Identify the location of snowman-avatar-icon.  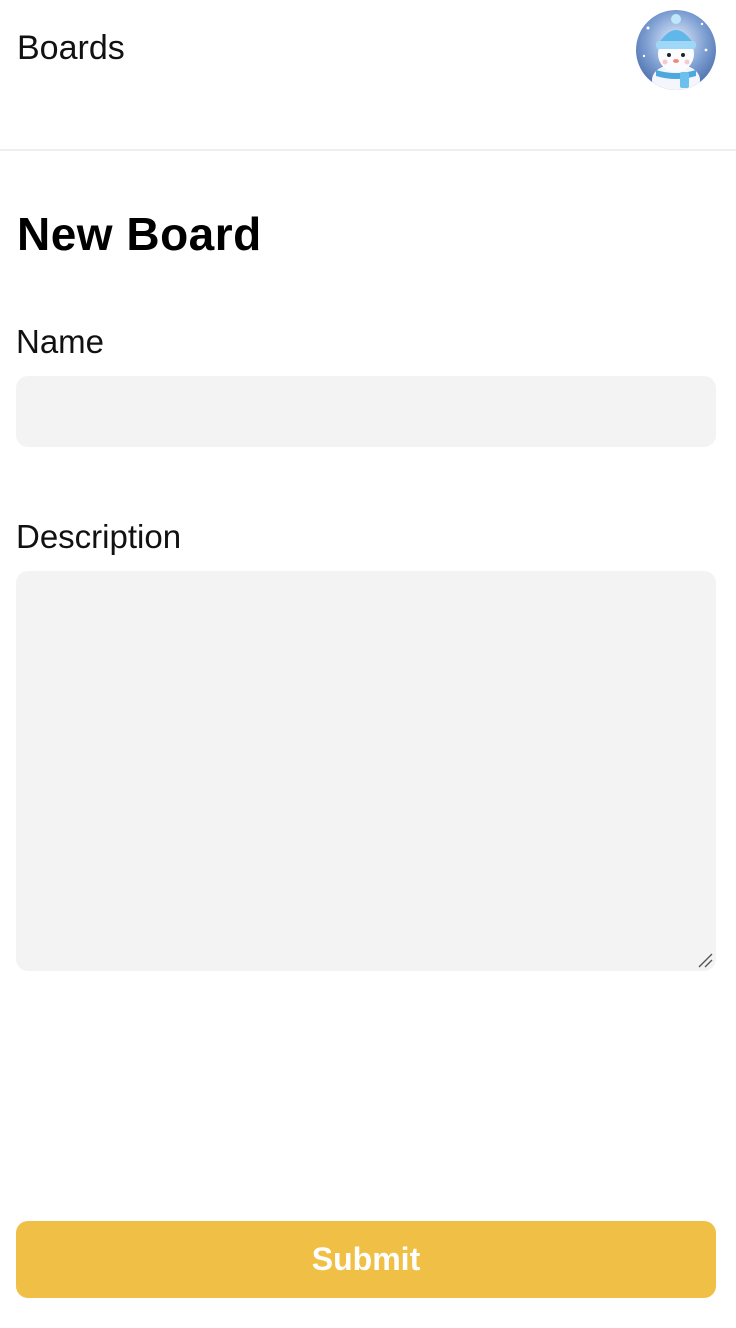
(676, 50).